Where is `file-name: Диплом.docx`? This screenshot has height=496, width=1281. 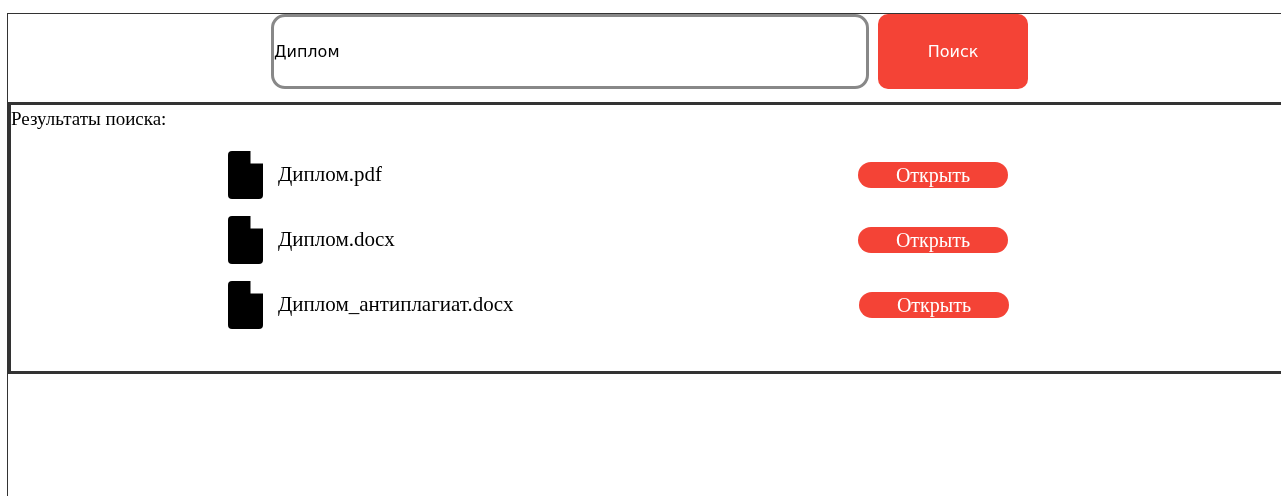 file-name: Диплом.docx is located at coordinates (337, 240).